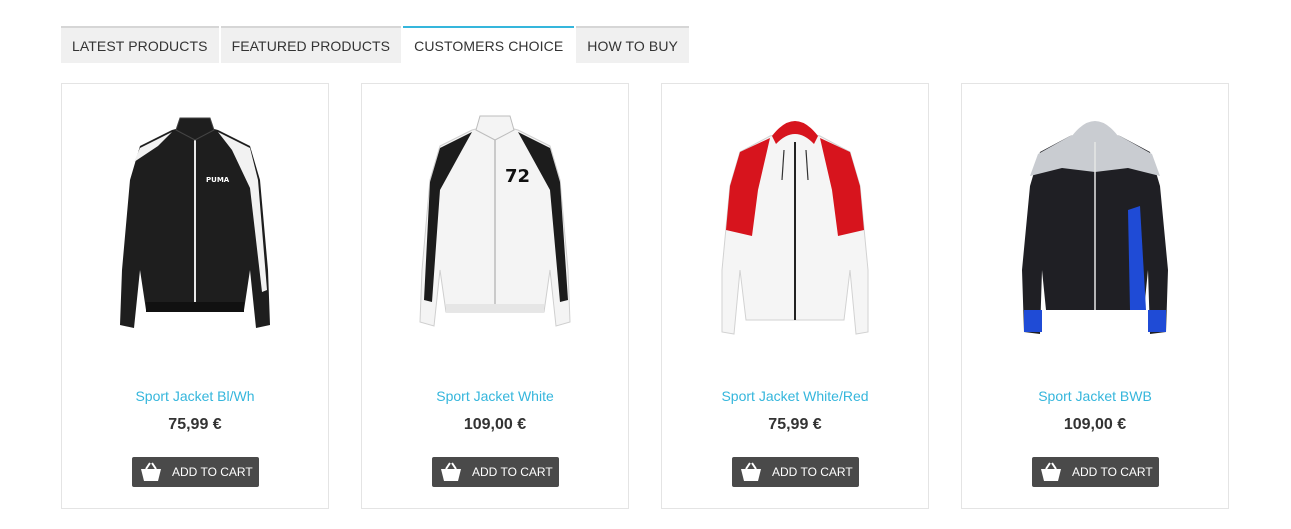  I want to click on black-white-blue-hooded-jacket-icon, so click(1095, 227).